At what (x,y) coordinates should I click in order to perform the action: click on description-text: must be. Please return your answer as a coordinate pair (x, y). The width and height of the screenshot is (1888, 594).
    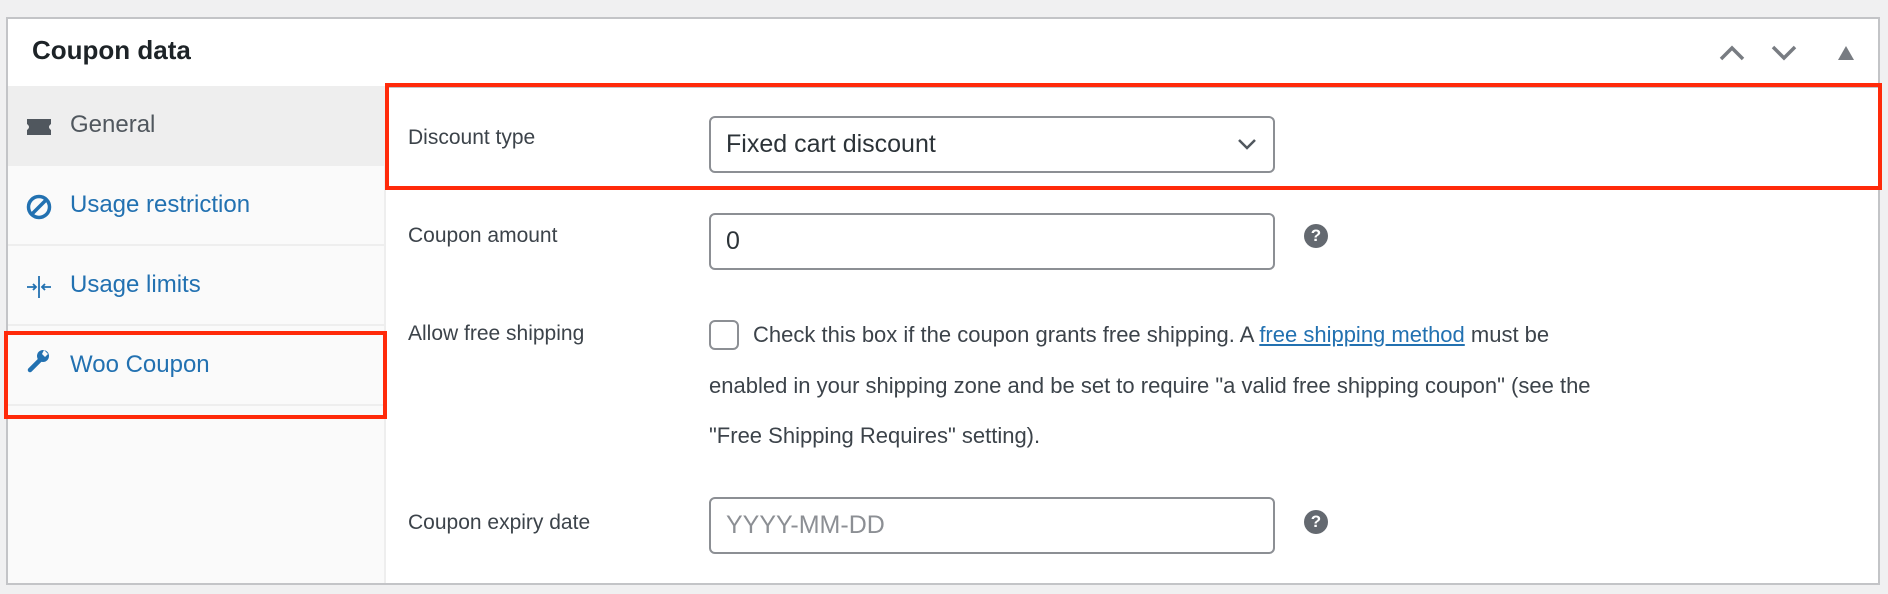
    Looking at the image, I should click on (1507, 334).